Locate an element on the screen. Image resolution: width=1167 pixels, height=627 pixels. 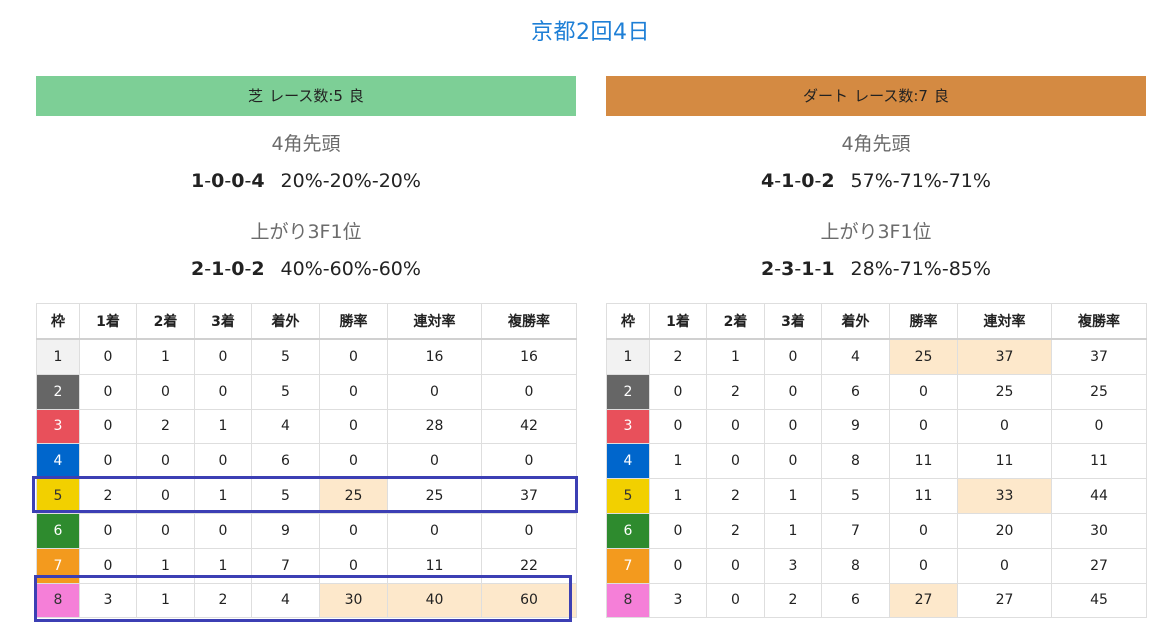
column-header: 着外 is located at coordinates (285, 321).